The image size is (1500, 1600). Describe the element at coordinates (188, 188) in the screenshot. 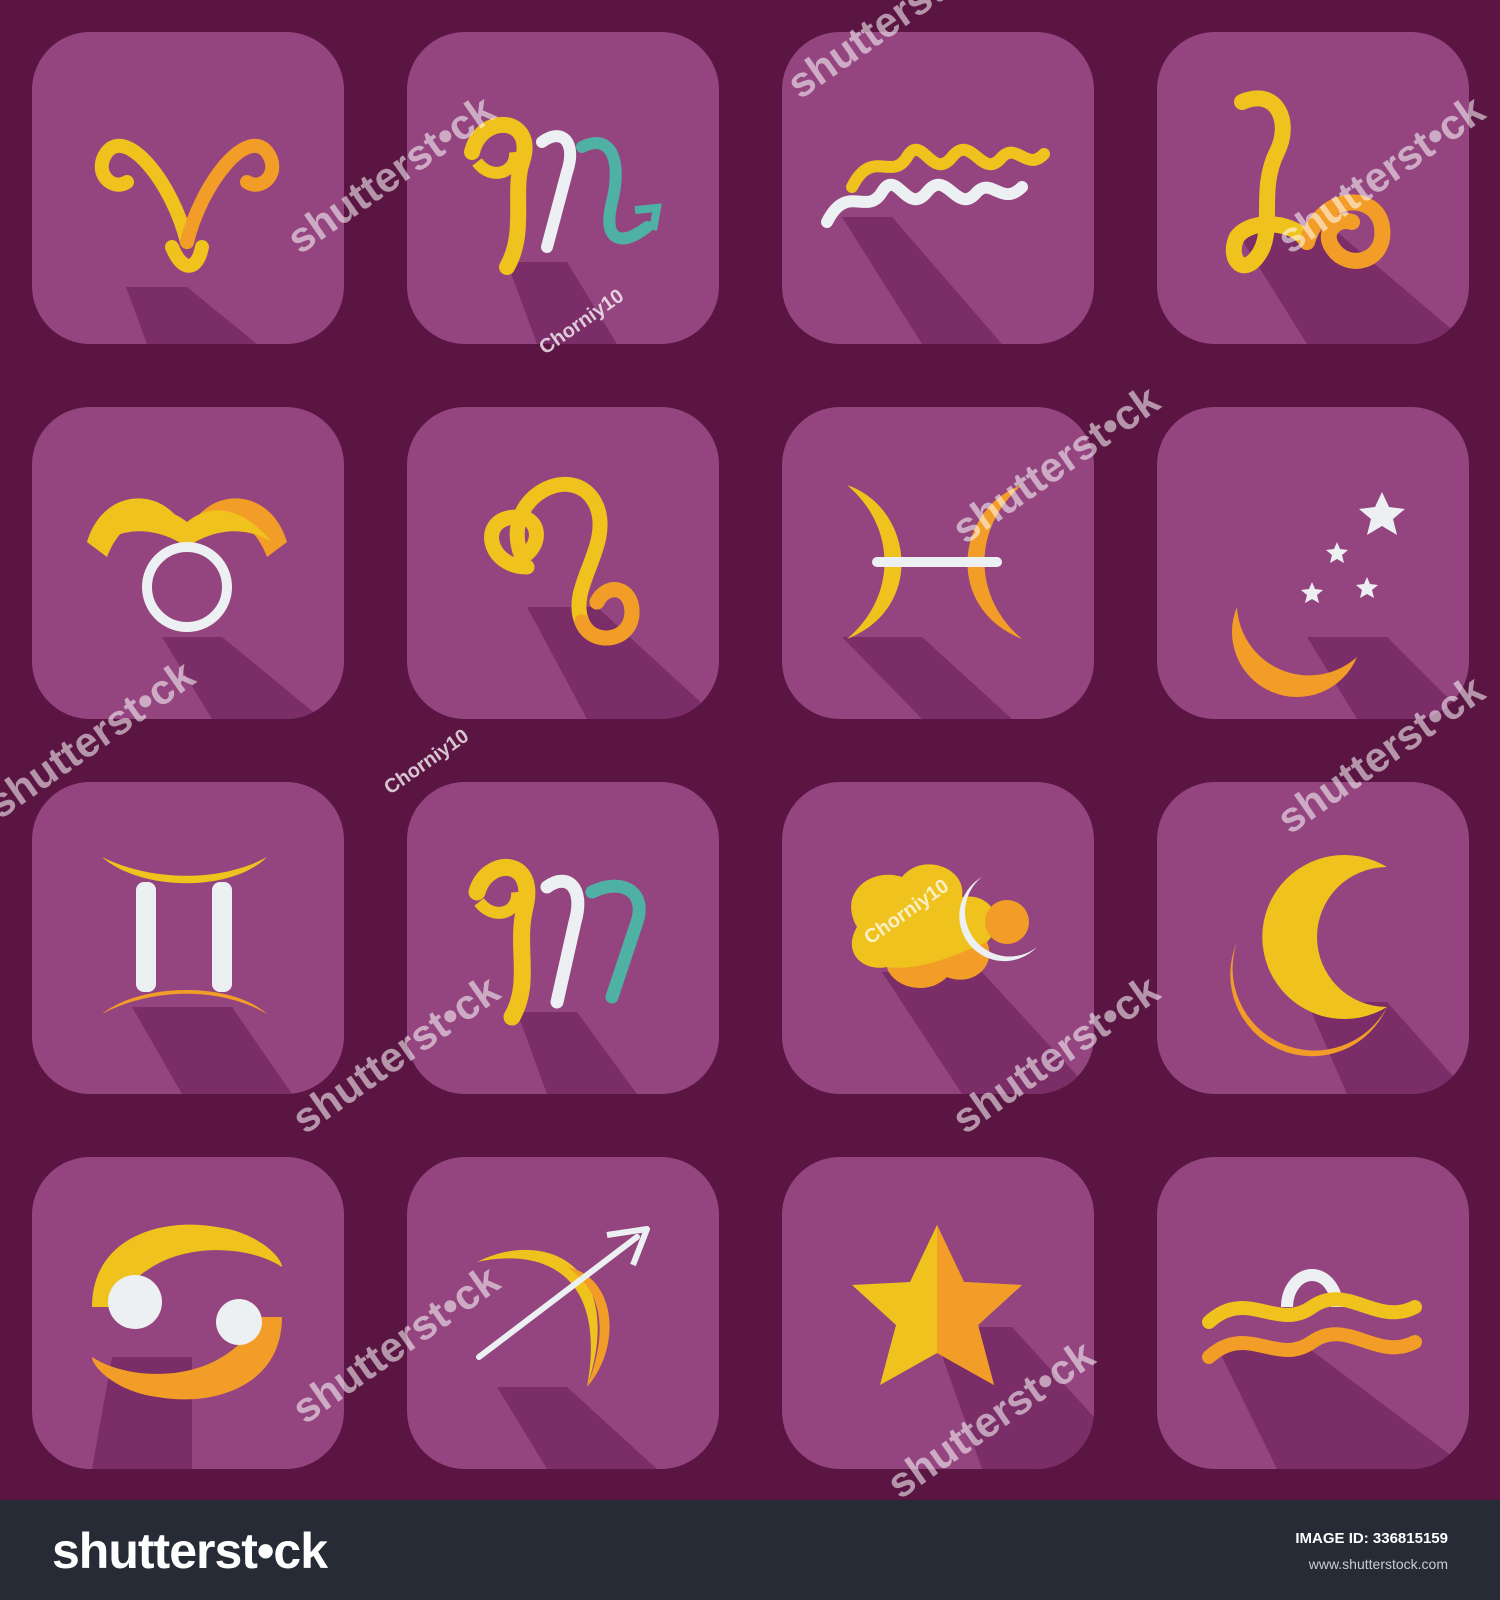

I see `aries-icon` at that location.